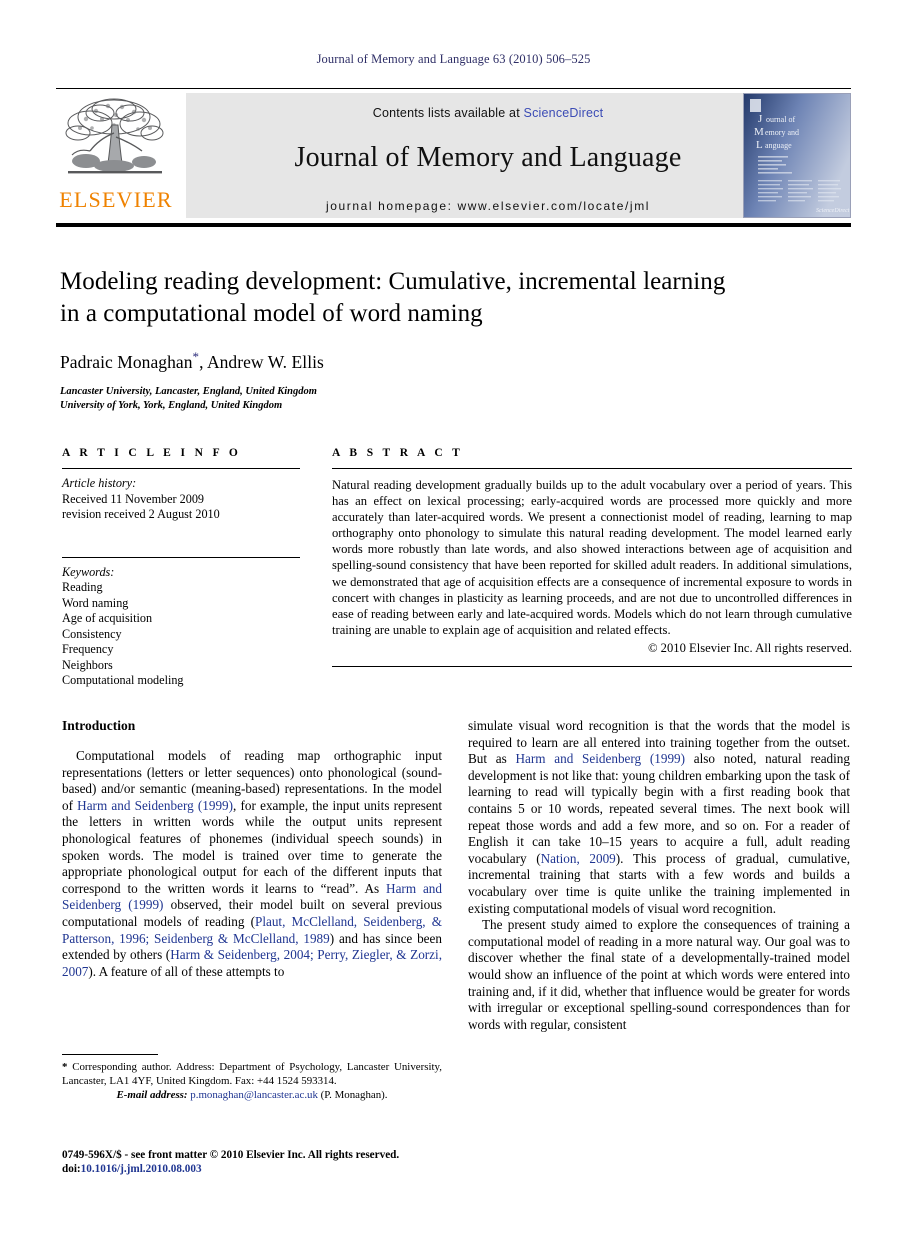 This screenshot has height=1238, width=907. What do you see at coordinates (398, 453) in the screenshot?
I see `abstract-heading: A B S T R A C T` at bounding box center [398, 453].